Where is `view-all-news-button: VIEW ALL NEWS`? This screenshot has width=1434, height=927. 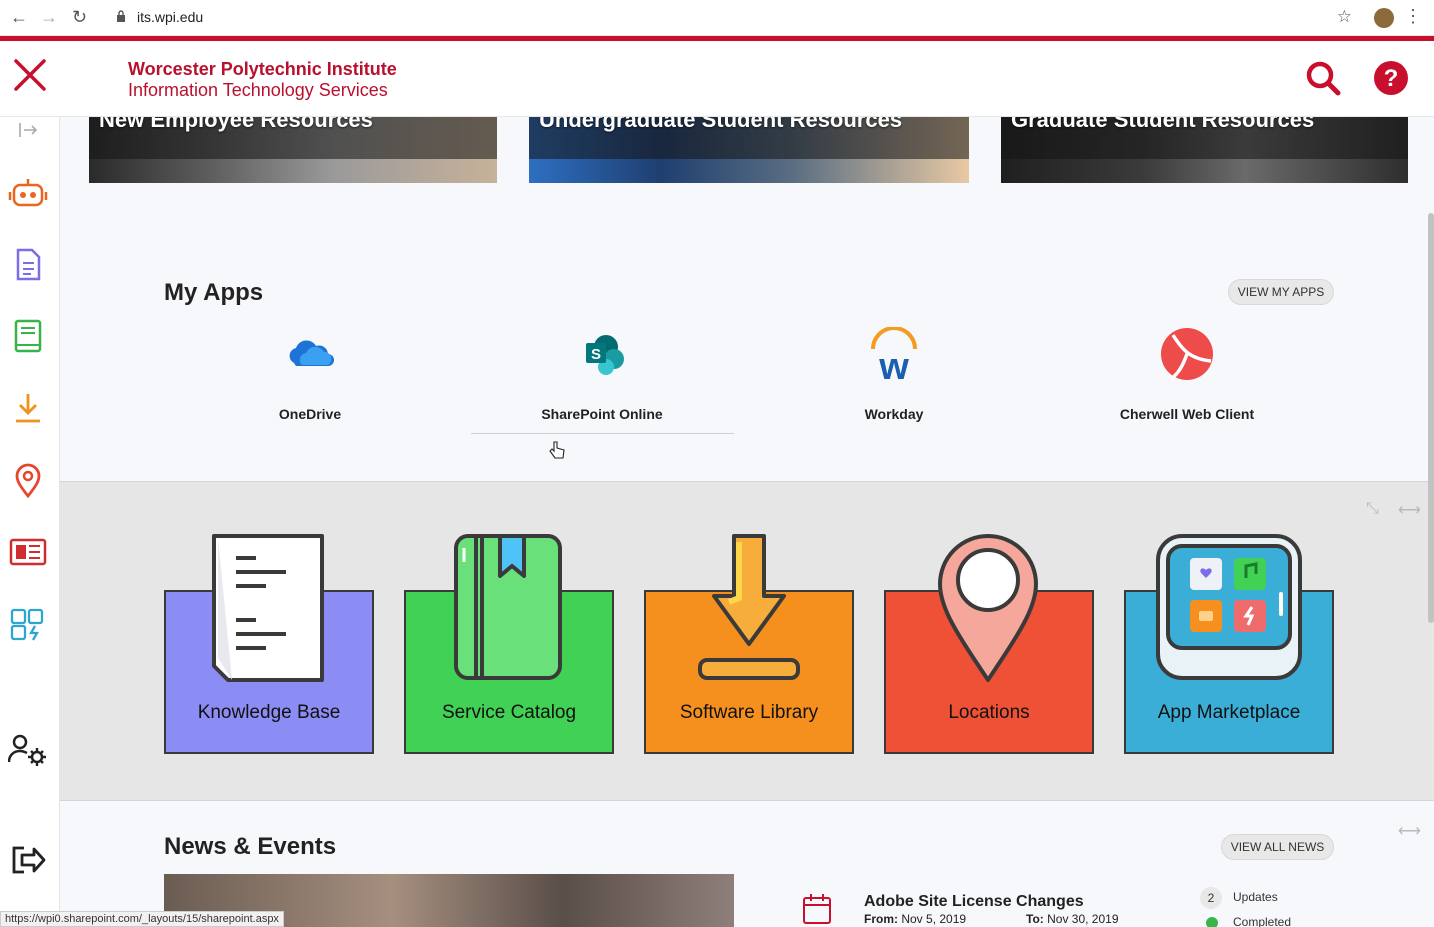 view-all-news-button: VIEW ALL NEWS is located at coordinates (1277, 847).